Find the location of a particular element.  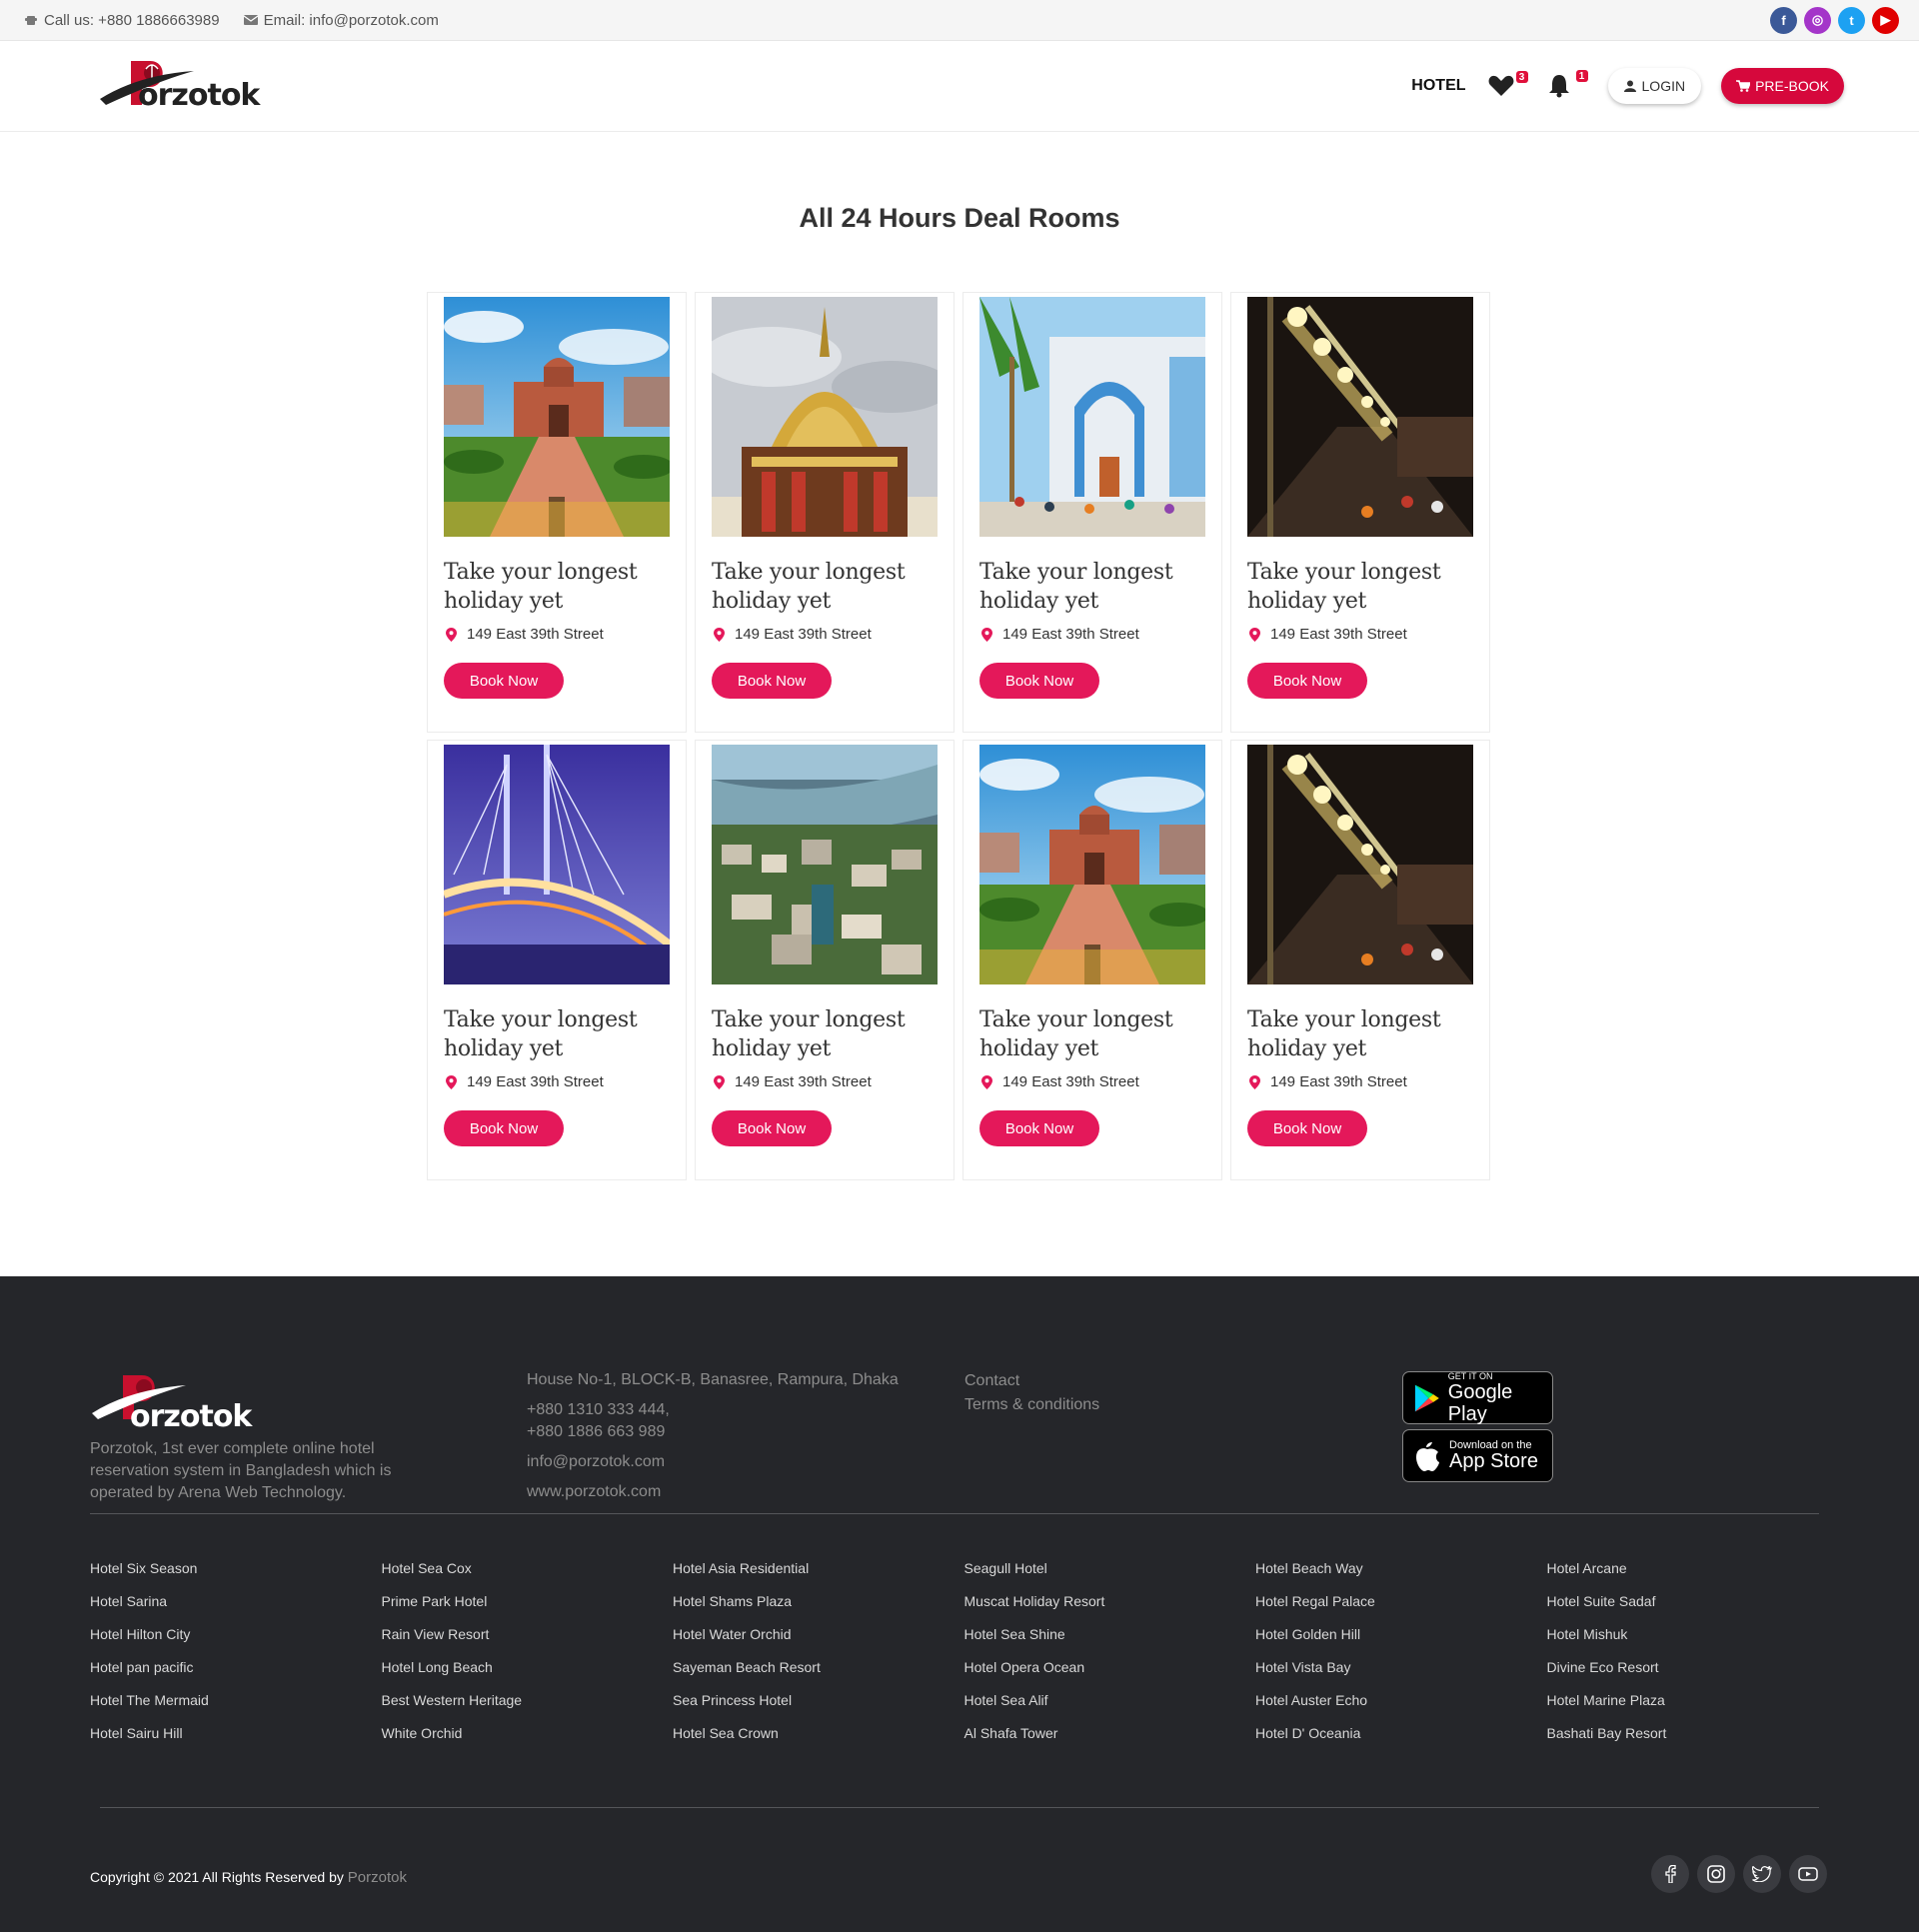

footer-phone-2: +880 1886 663 989 is located at coordinates (713, 1432).